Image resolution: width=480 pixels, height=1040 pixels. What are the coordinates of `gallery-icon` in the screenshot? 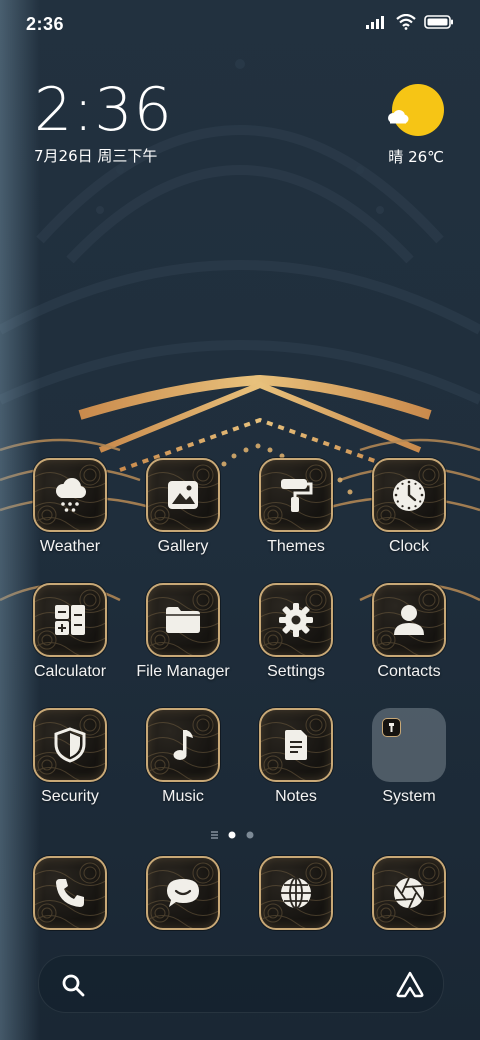 It's located at (183, 495).